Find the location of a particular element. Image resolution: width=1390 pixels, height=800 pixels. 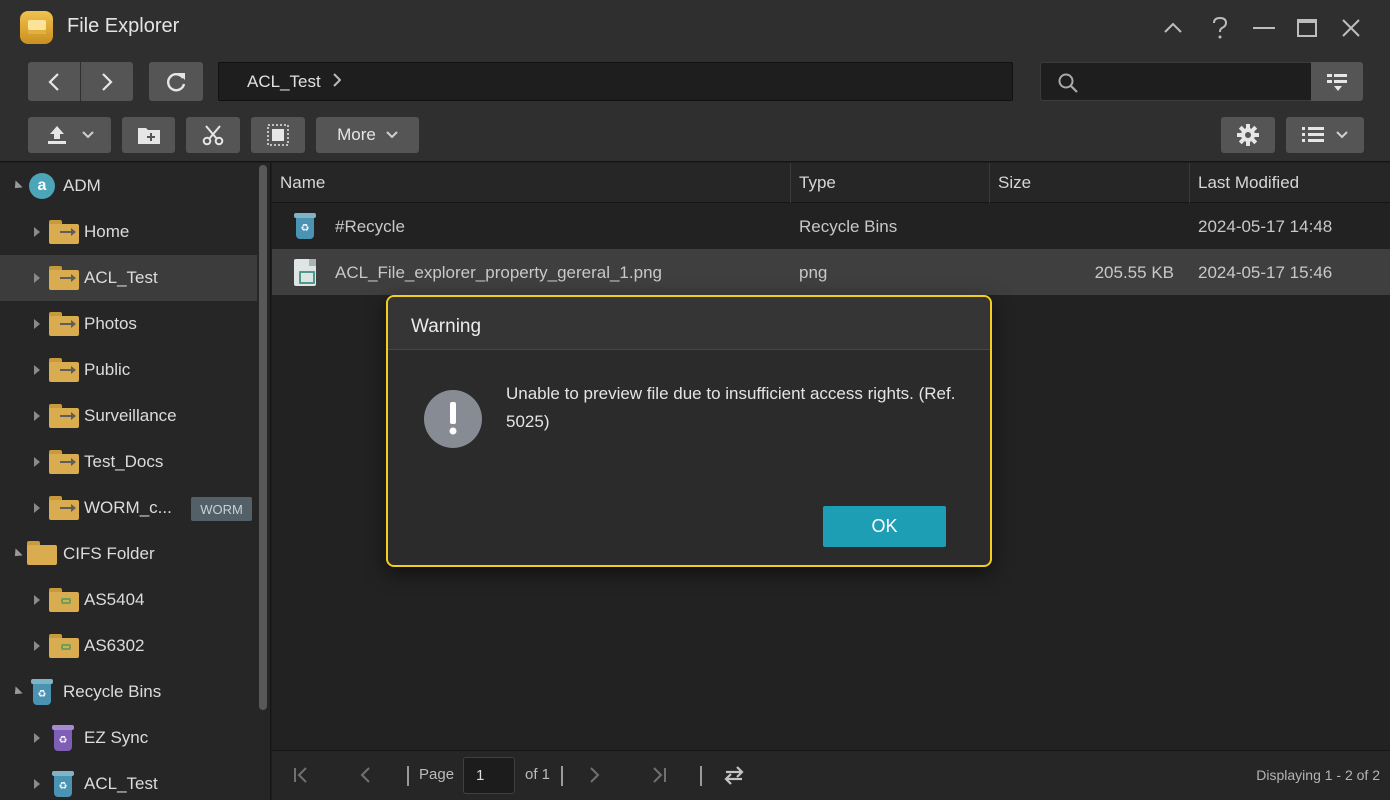

tree-item-label: Photos is located at coordinates (110, 323).